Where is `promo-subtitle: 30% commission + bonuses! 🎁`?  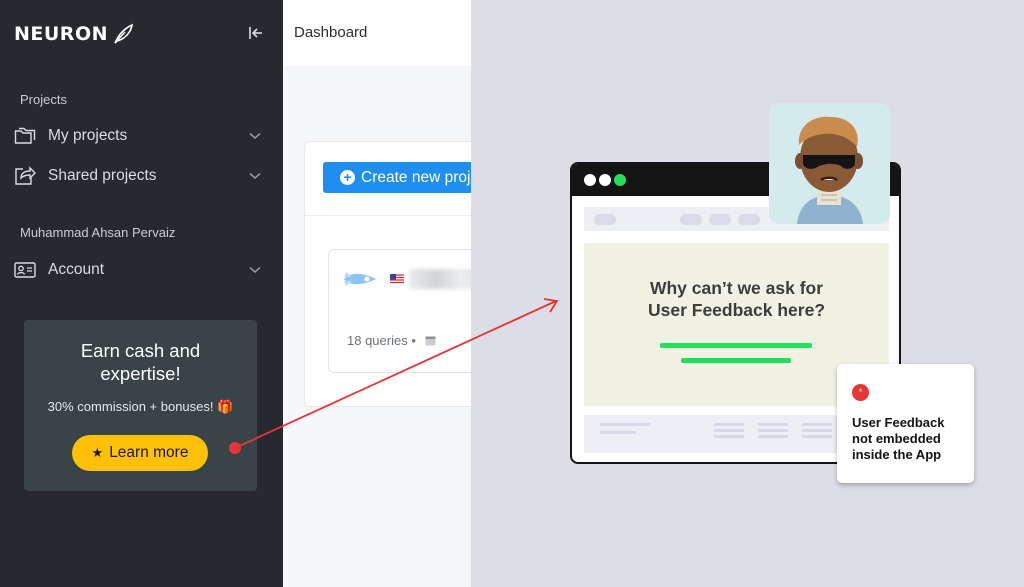
promo-subtitle: 30% commission + bonuses! 🎁 is located at coordinates (140, 406).